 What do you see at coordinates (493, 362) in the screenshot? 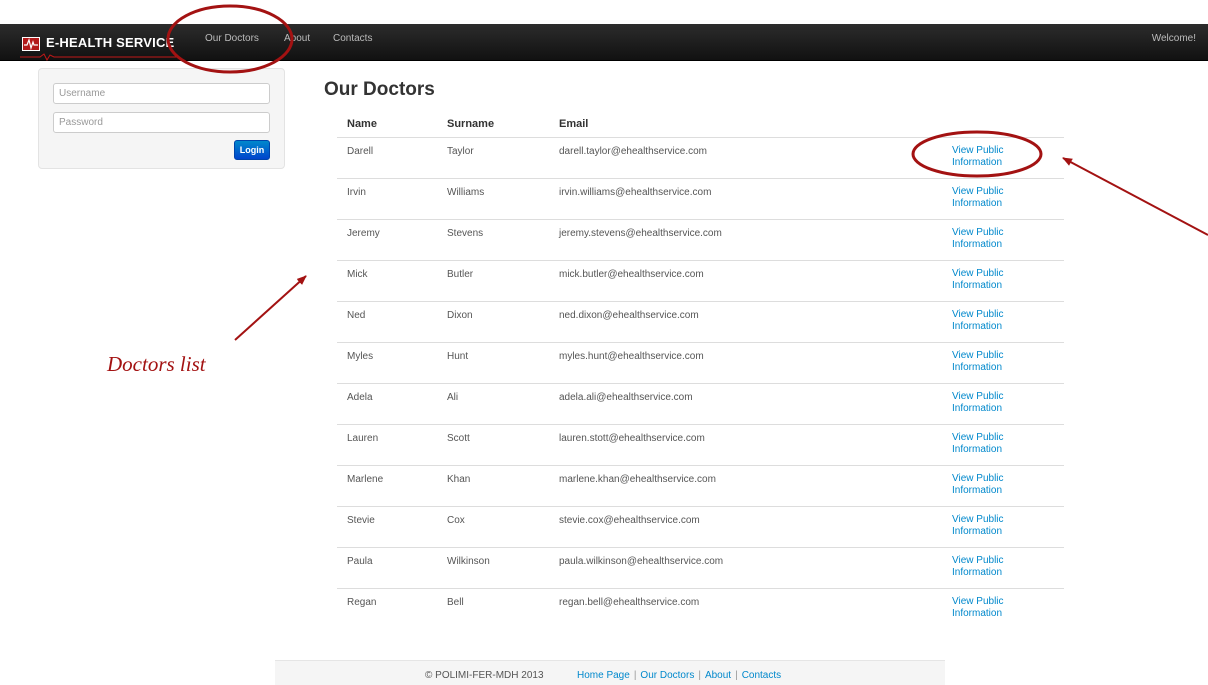
I see `doctor-surname: Hunt` at bounding box center [493, 362].